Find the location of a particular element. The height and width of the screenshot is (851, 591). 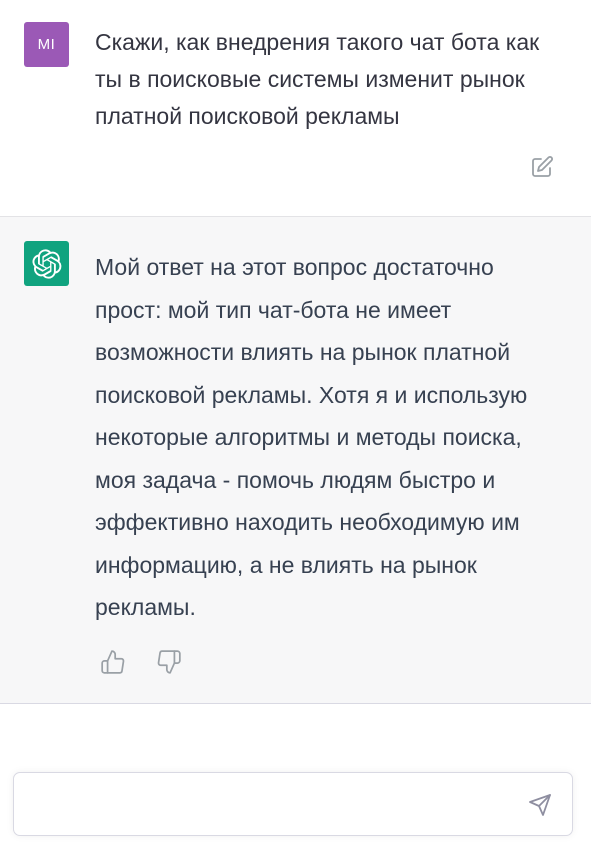

message-composer is located at coordinates (293, 804).